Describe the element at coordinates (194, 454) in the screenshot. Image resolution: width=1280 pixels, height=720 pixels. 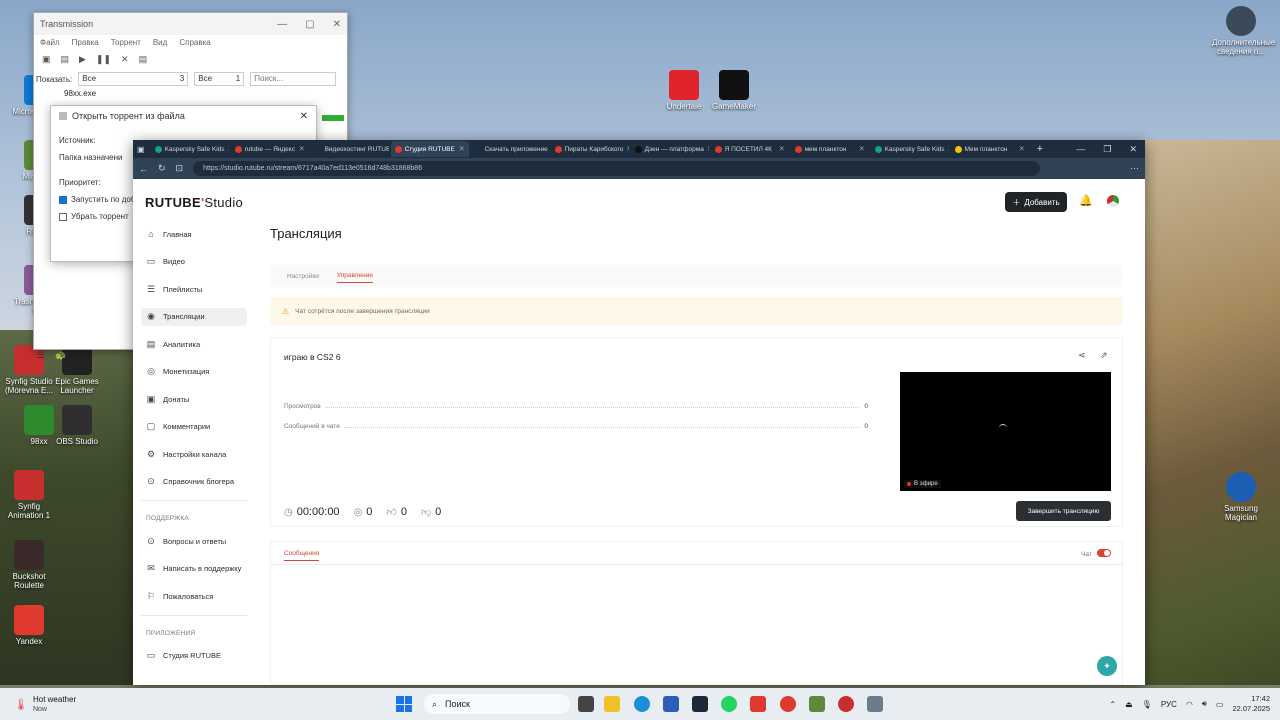
I see `sidebar-item: ⚙ Настройки канала` at that location.